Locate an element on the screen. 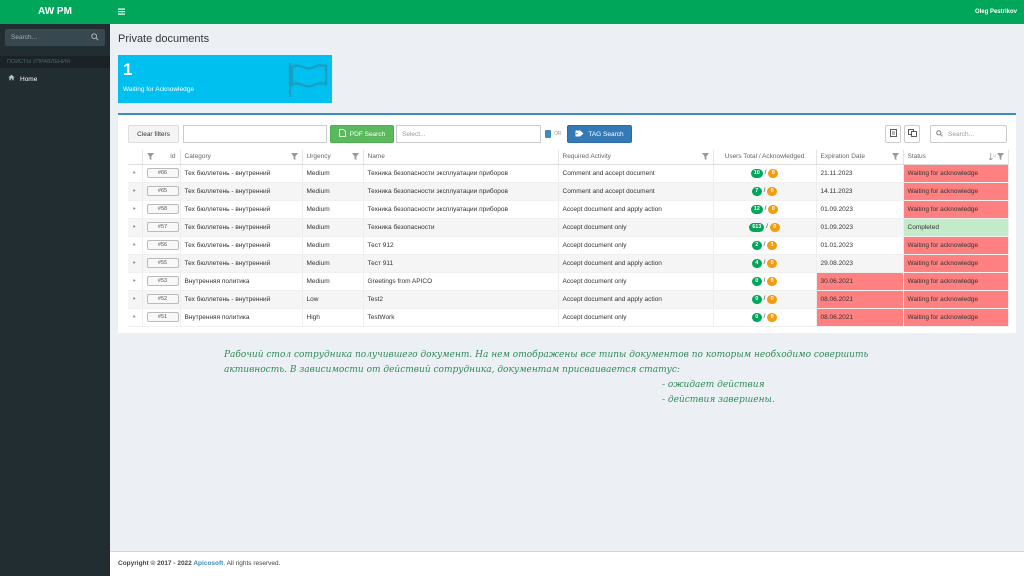  document-icon is located at coordinates (893, 134).